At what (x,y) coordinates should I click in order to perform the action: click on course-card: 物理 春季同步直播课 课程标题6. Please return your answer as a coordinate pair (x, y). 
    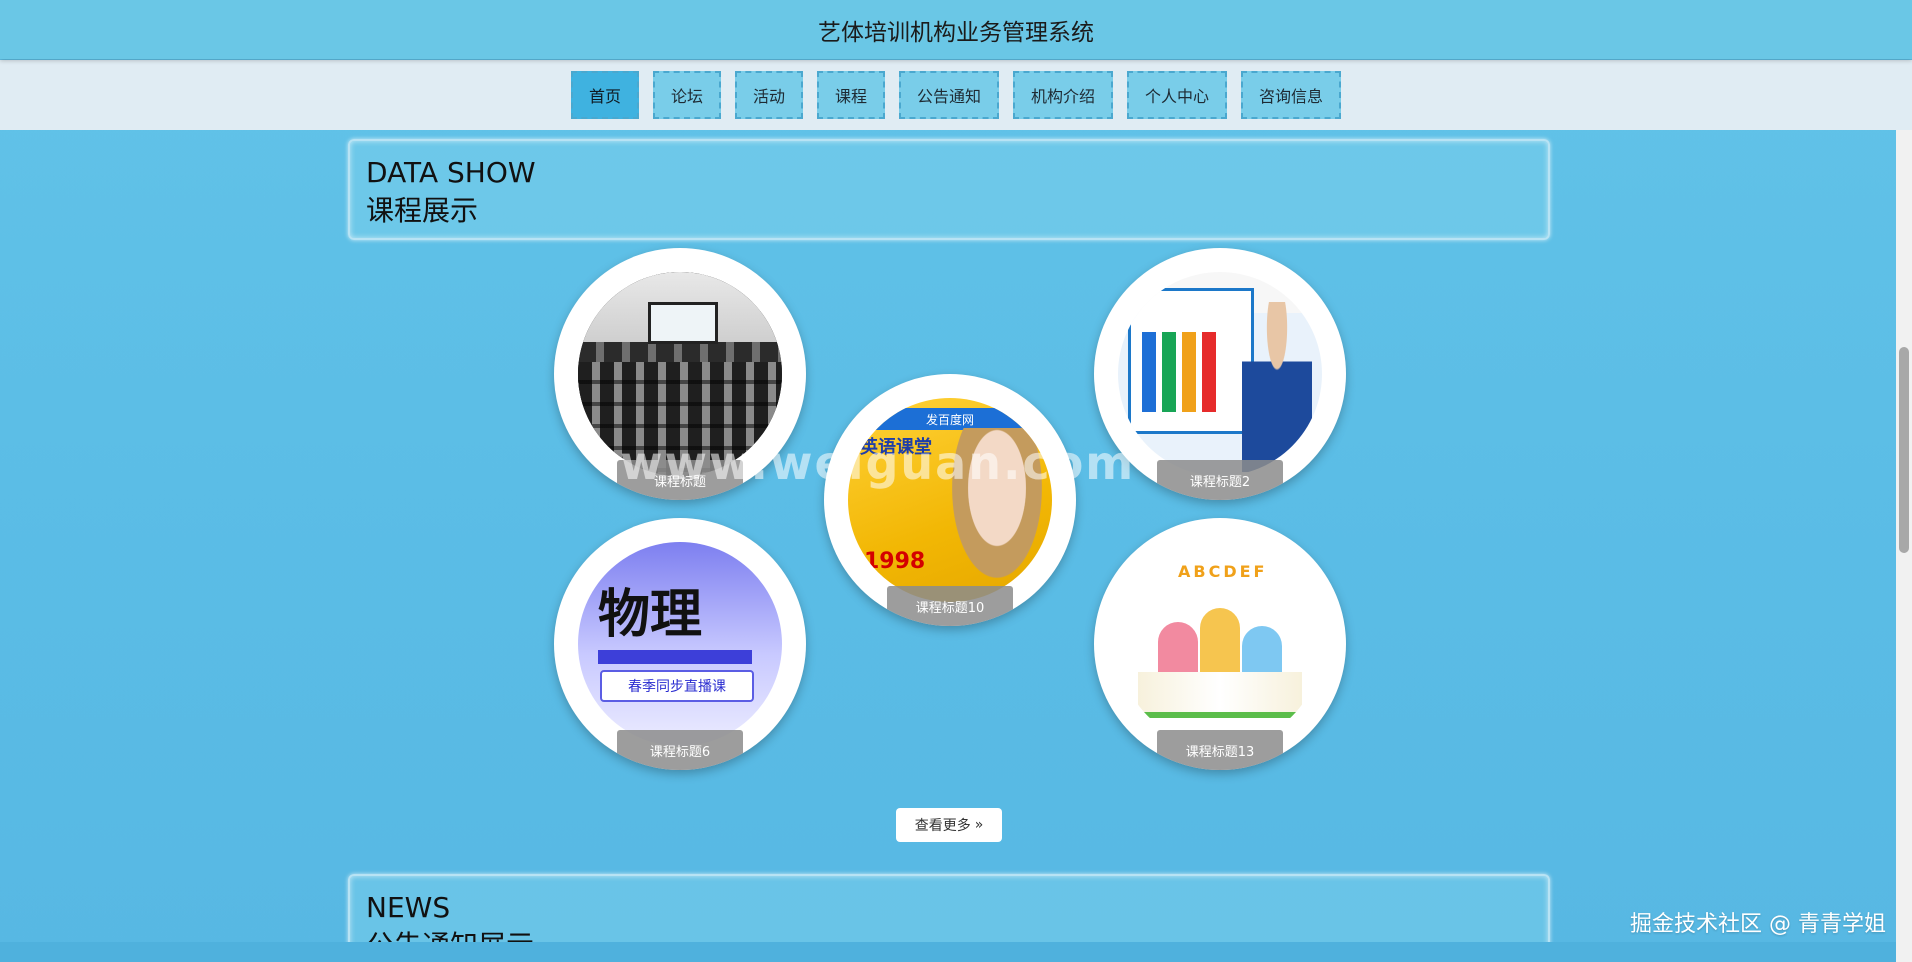
    Looking at the image, I should click on (680, 644).